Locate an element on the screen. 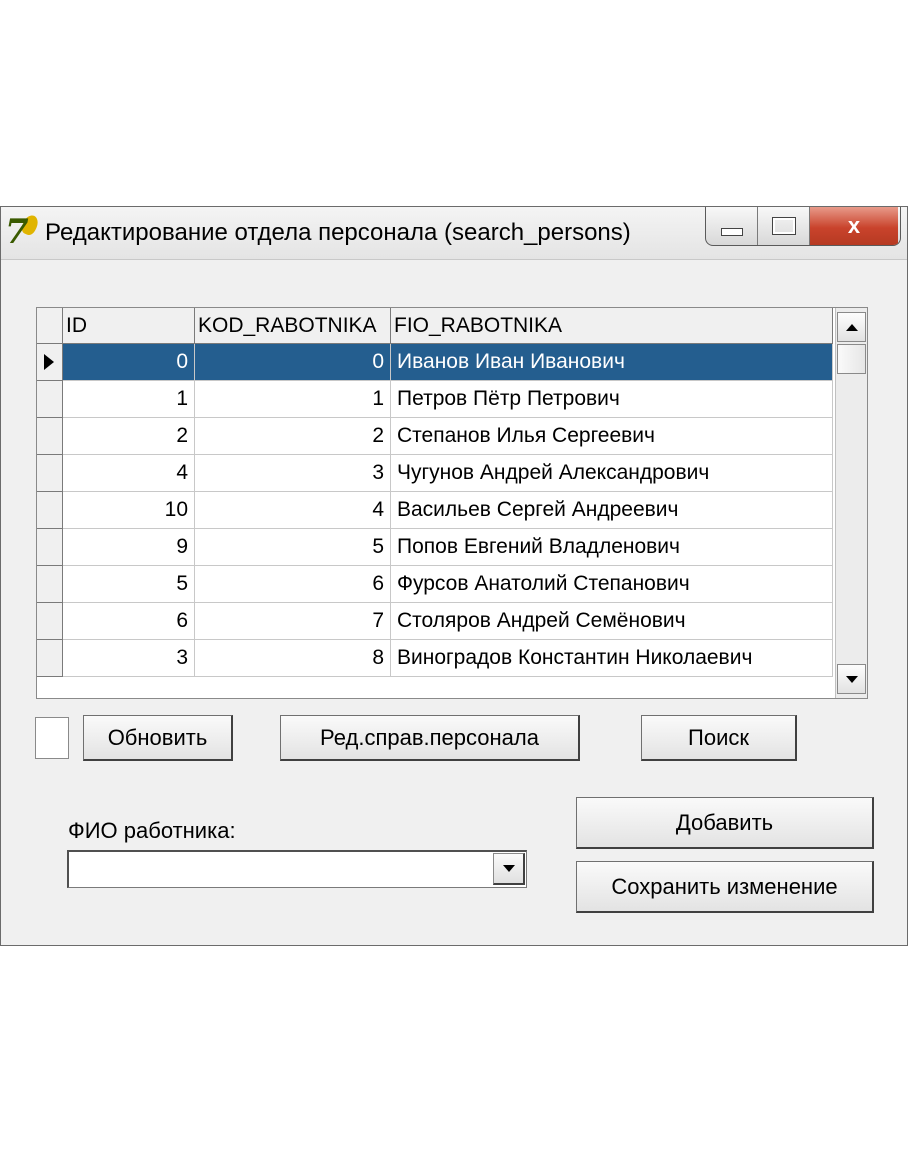 This screenshot has width=910, height=1155. cell-kod: 0 is located at coordinates (293, 362).